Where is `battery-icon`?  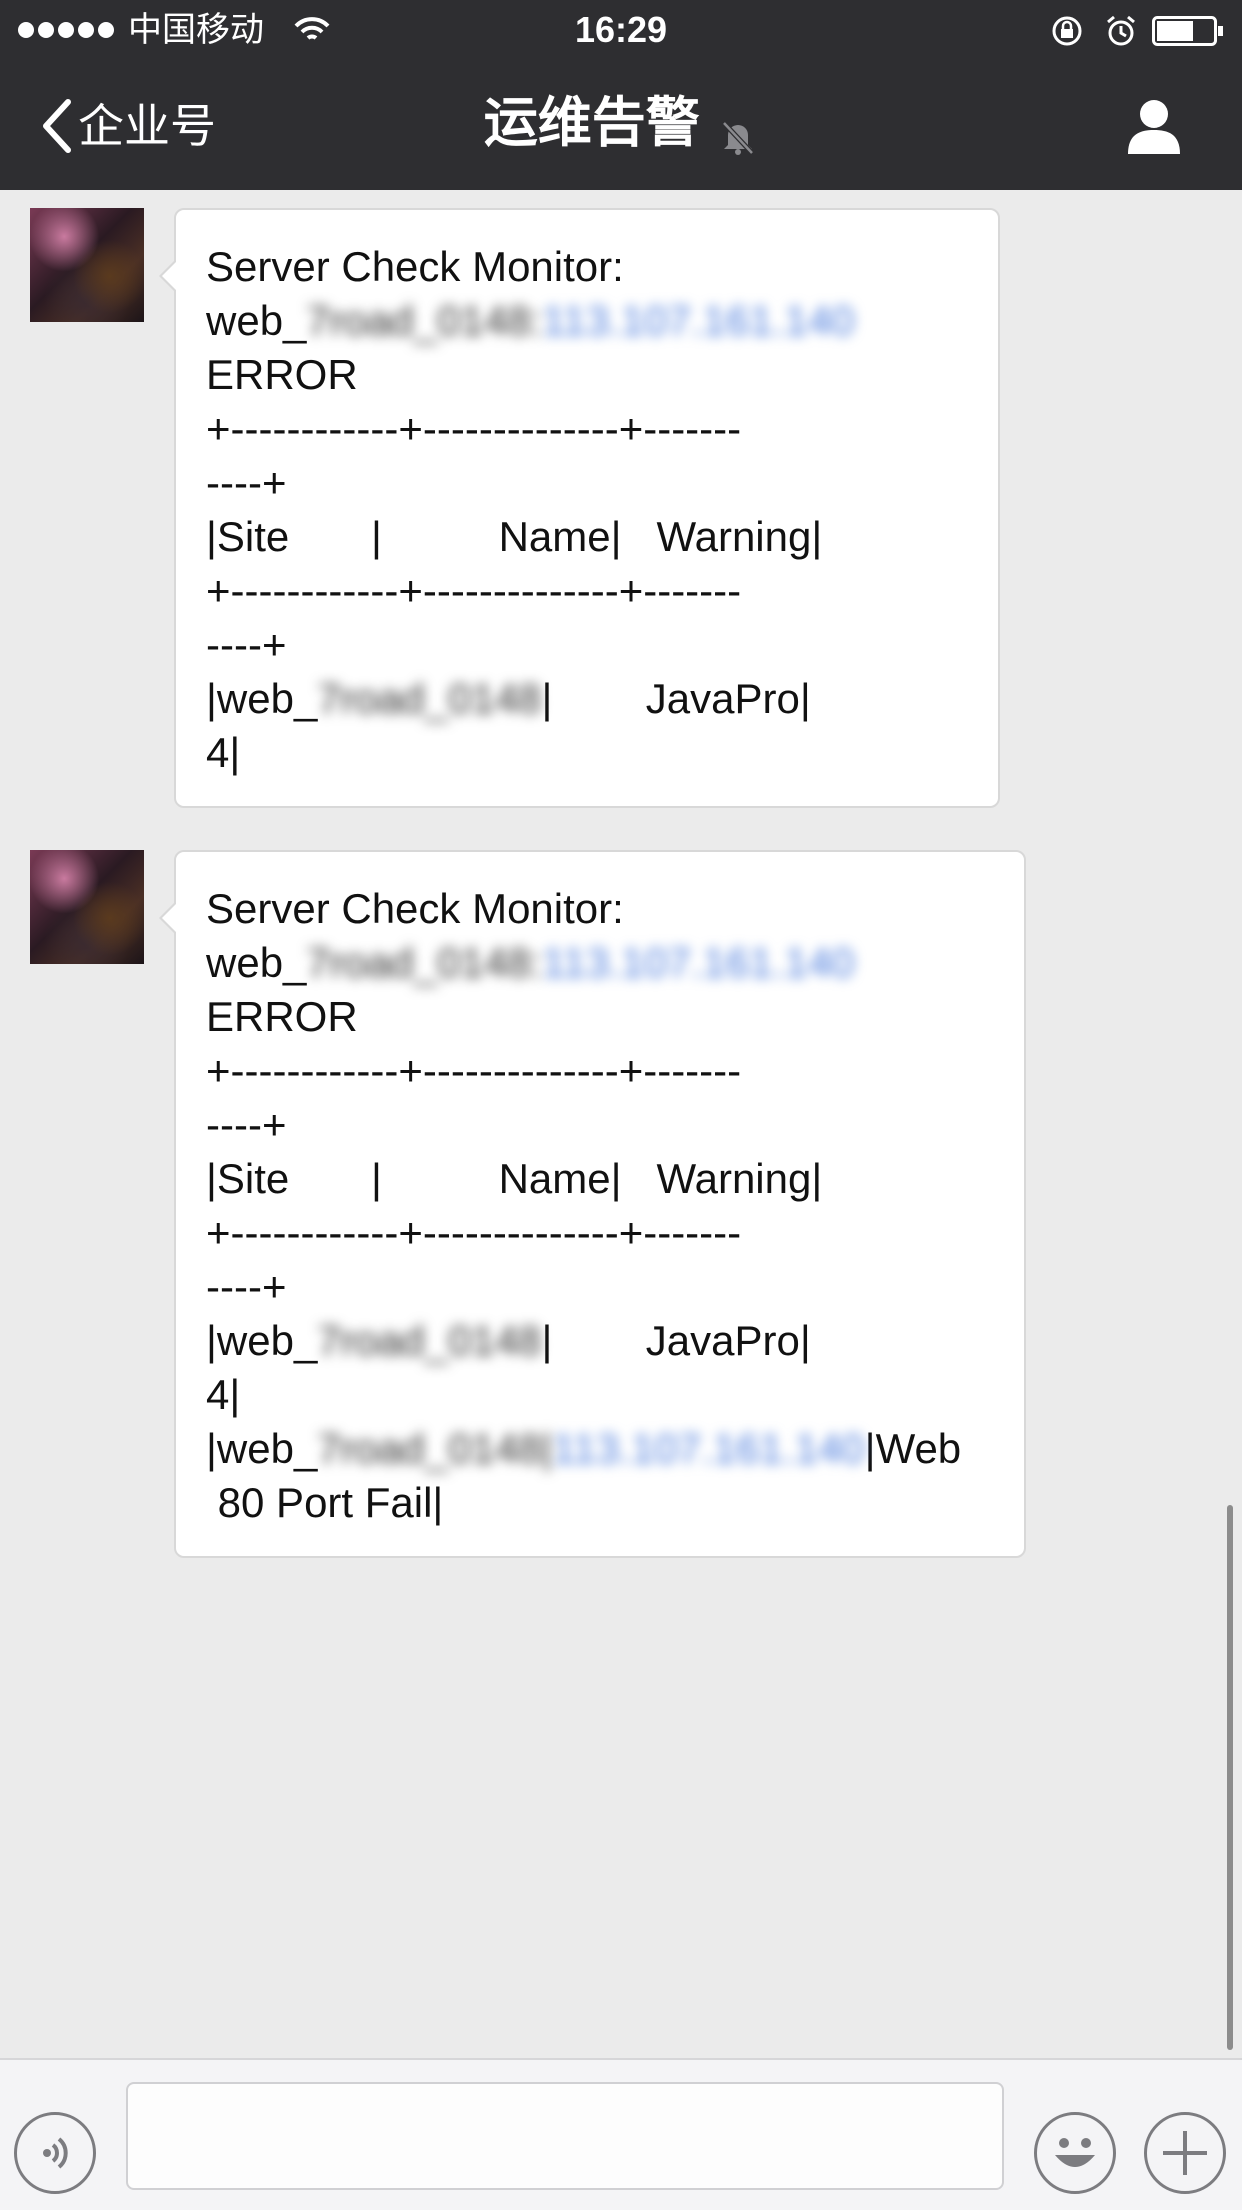 battery-icon is located at coordinates (1187, 31).